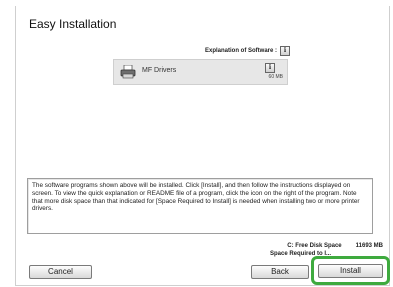 The image size is (393, 287). Describe the element at coordinates (200, 72) in the screenshot. I see `list-item: MF Drivers i 60 MB` at that location.